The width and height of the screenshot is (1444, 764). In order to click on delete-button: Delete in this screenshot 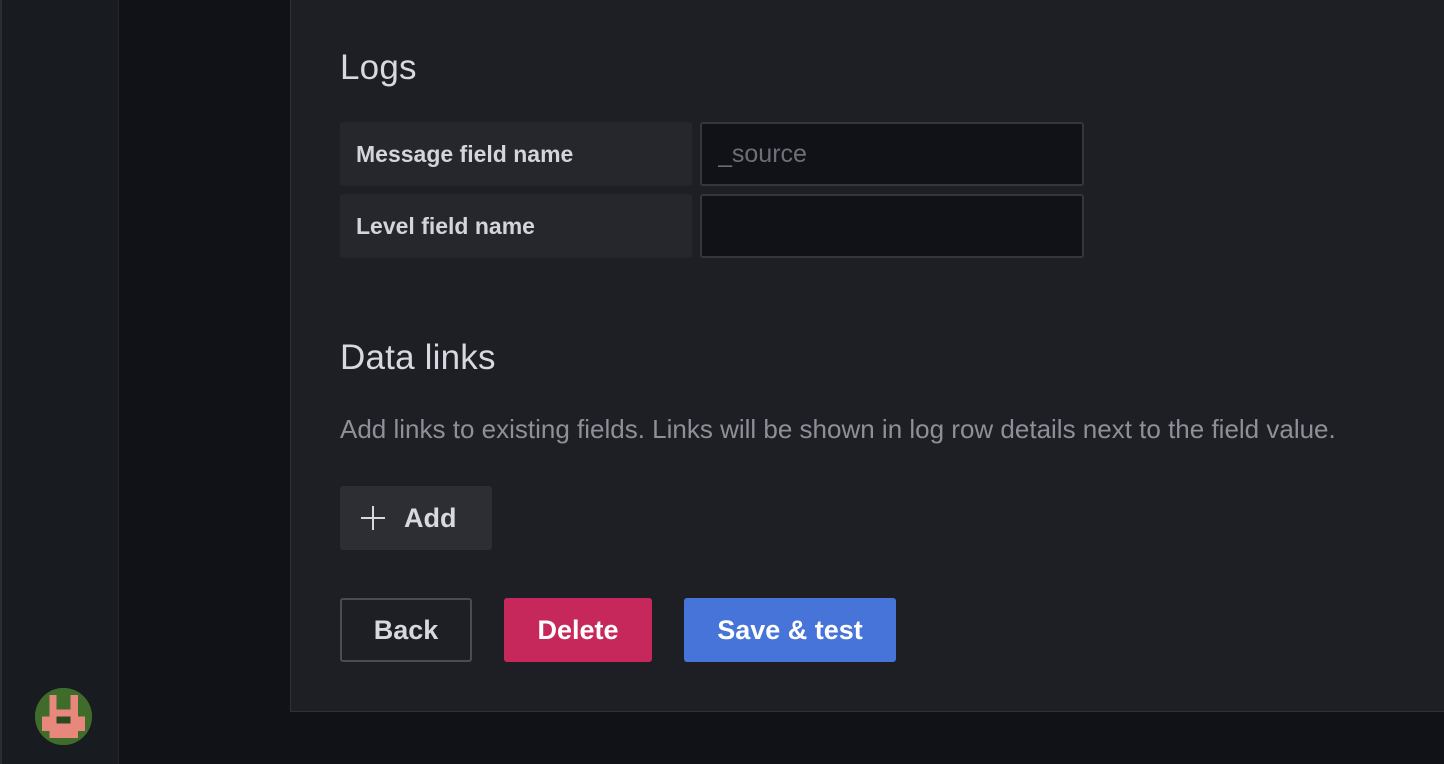, I will do `click(578, 630)`.